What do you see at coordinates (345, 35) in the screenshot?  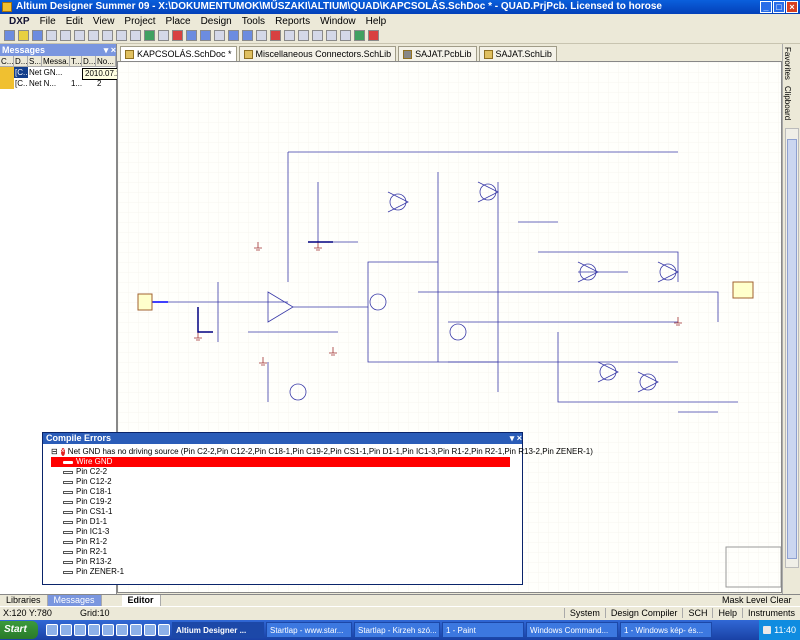 I see `port-icon` at bounding box center [345, 35].